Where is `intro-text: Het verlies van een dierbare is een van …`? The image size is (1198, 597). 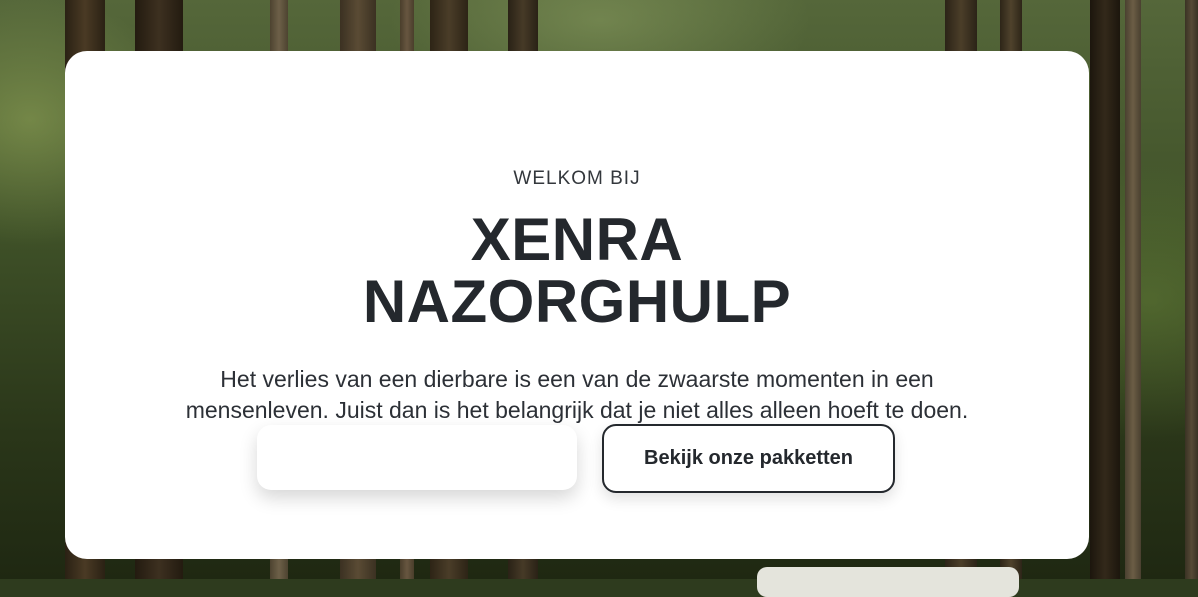
intro-text: Het verlies van een dierbare is een van … is located at coordinates (577, 395).